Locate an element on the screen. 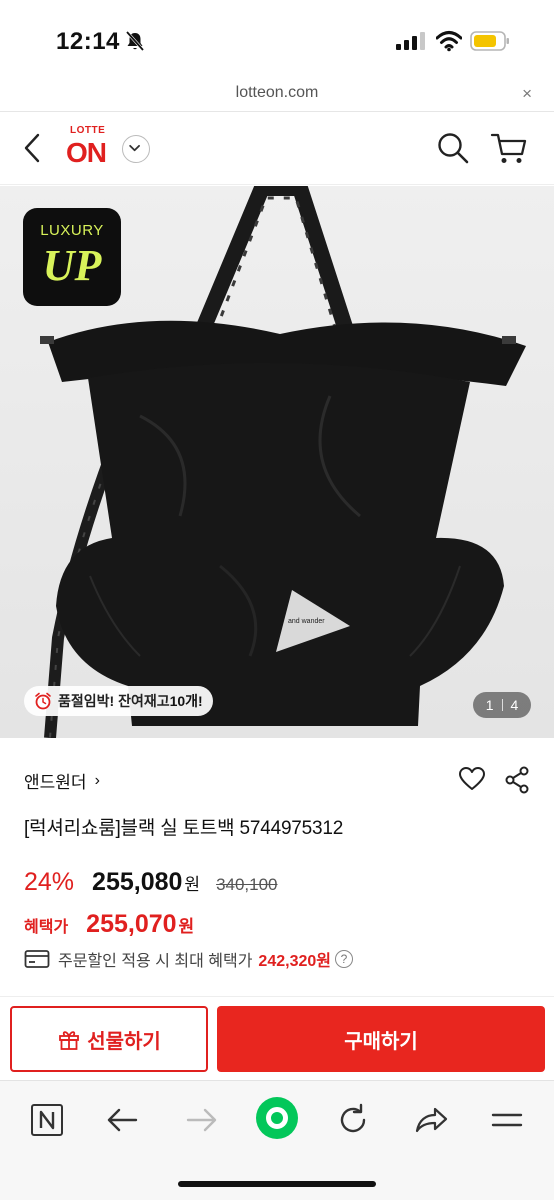 The height and width of the screenshot is (1200, 554). luxury-up-badge: LUXURY UP is located at coordinates (72, 257).